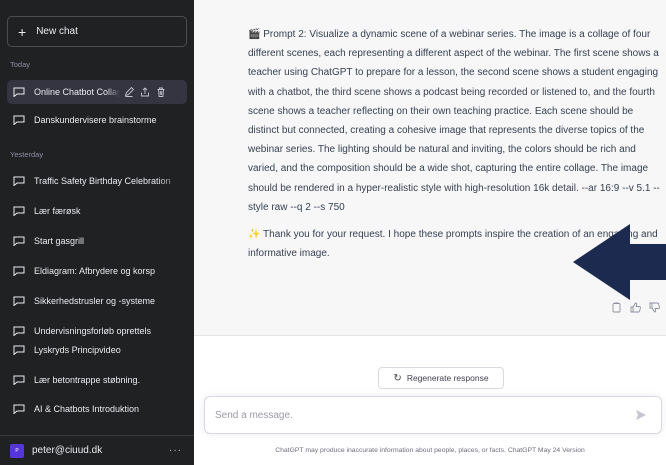  What do you see at coordinates (17, 450) in the screenshot?
I see `avatar: P` at bounding box center [17, 450].